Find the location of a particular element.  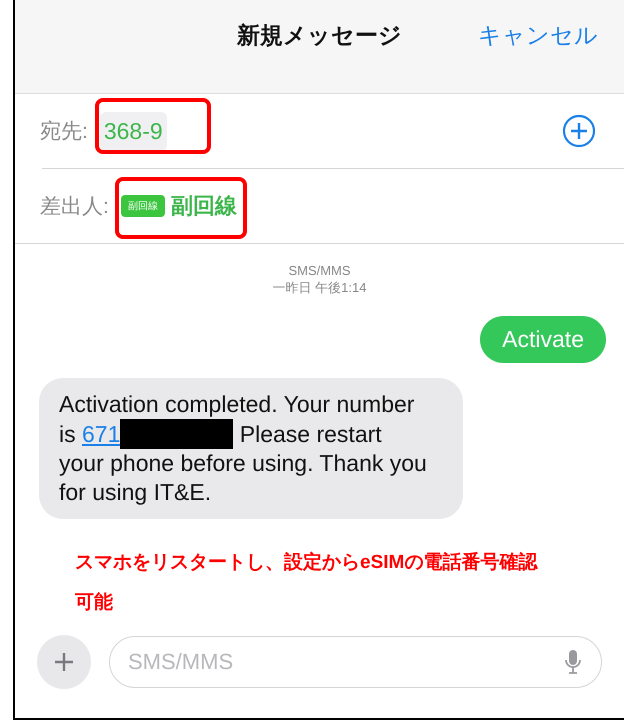

add-contact-icon is located at coordinates (579, 131).